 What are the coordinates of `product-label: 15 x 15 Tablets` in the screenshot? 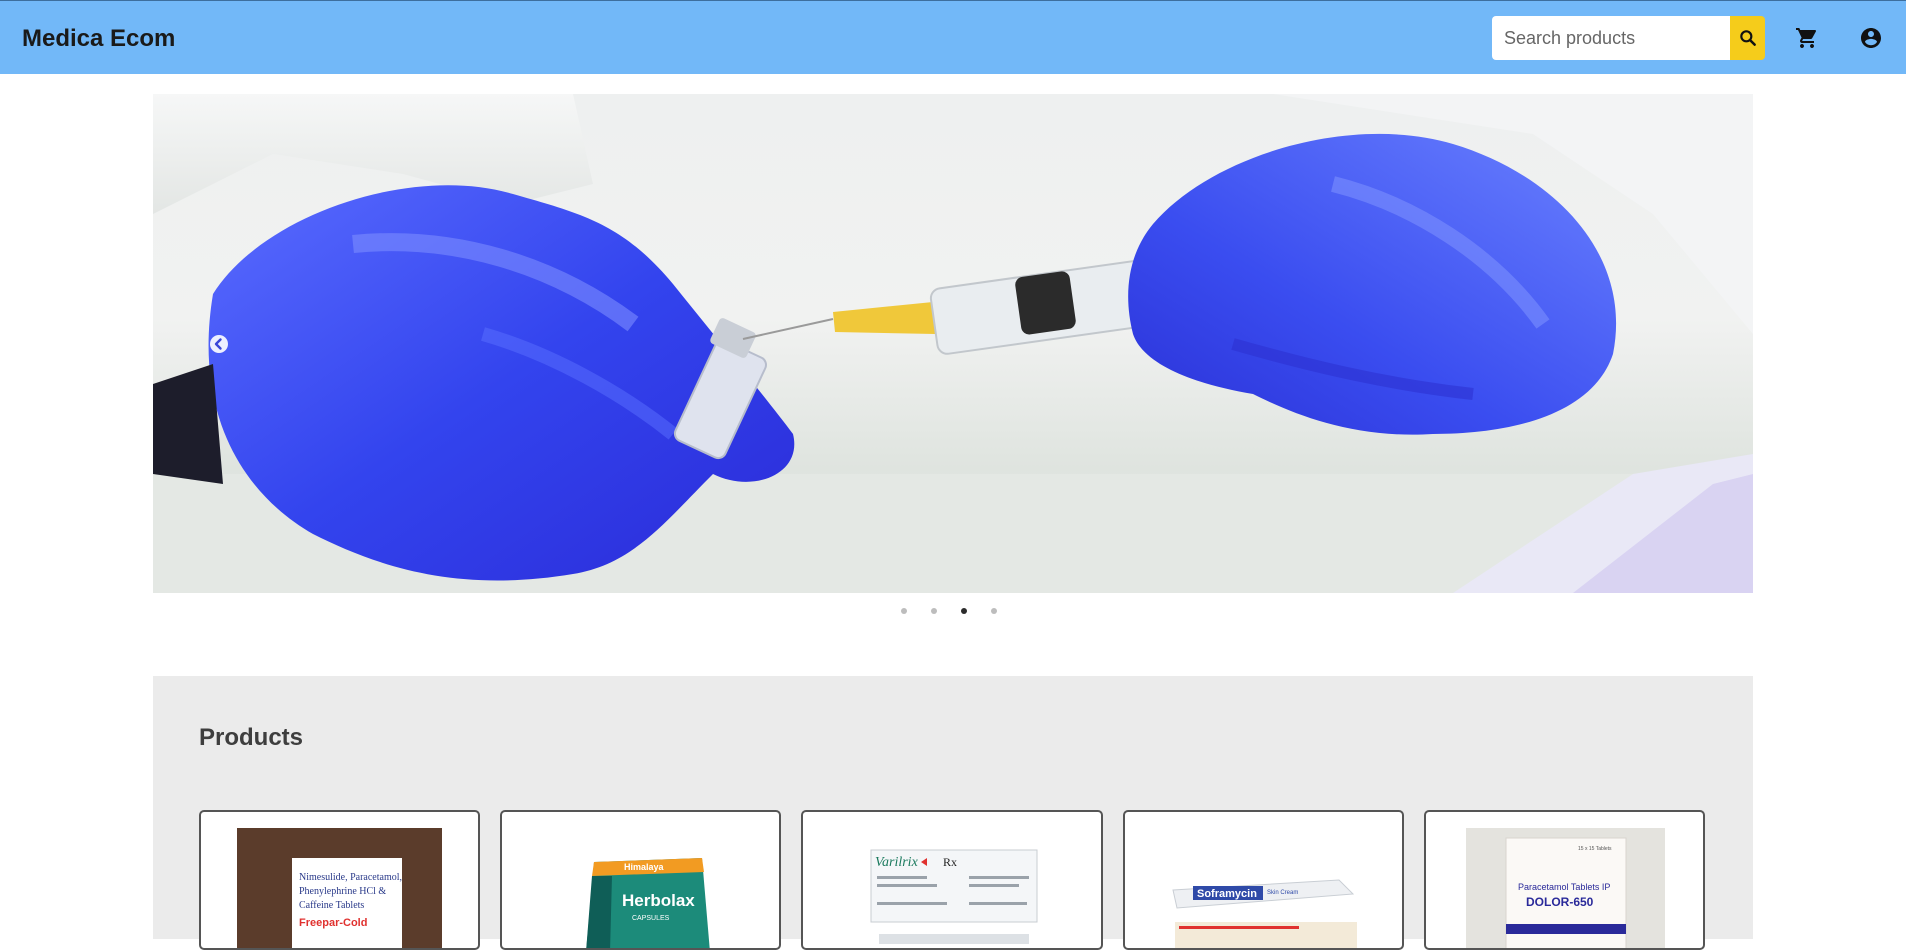 It's located at (1595, 849).